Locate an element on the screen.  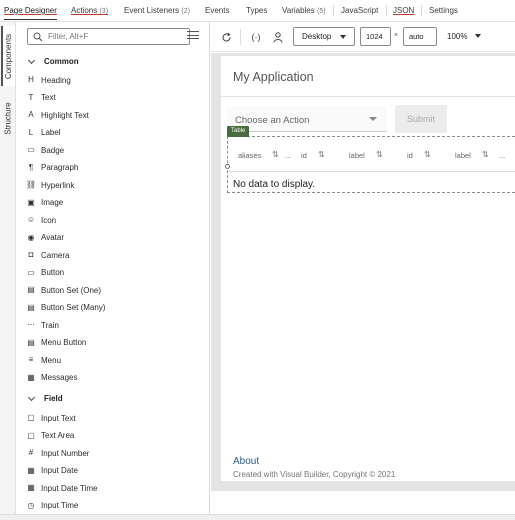
component-item-menu-button: ▤ Menu Button is located at coordinates (56, 343).